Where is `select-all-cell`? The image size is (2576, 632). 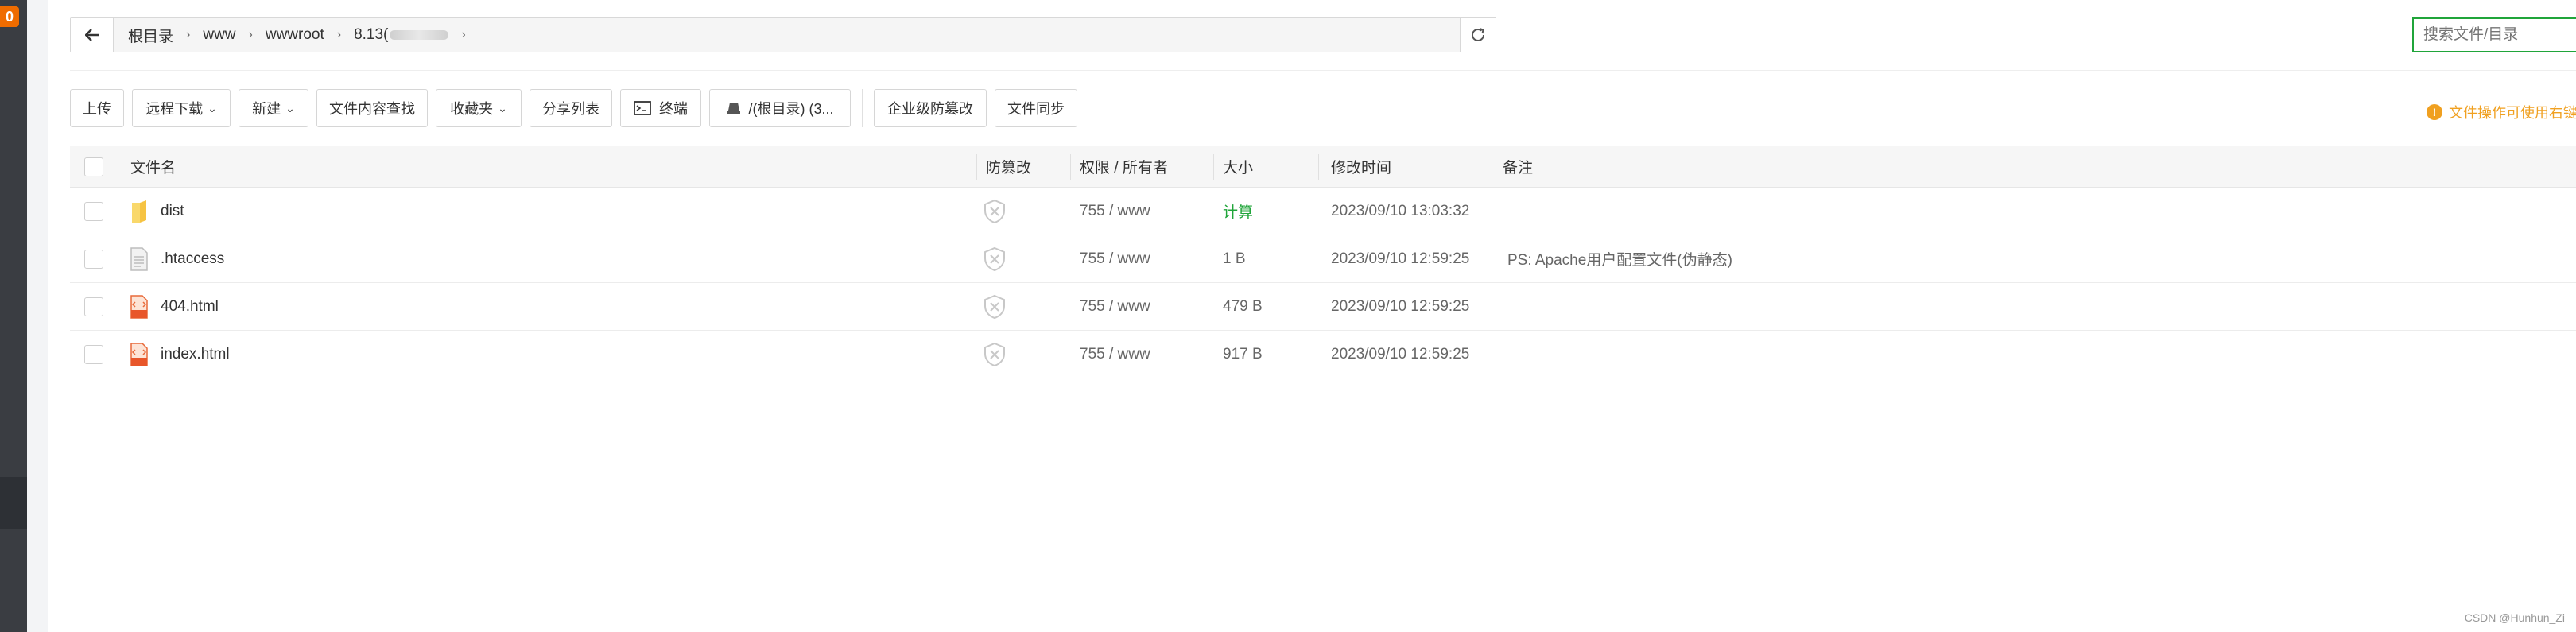 select-all-cell is located at coordinates (93, 167).